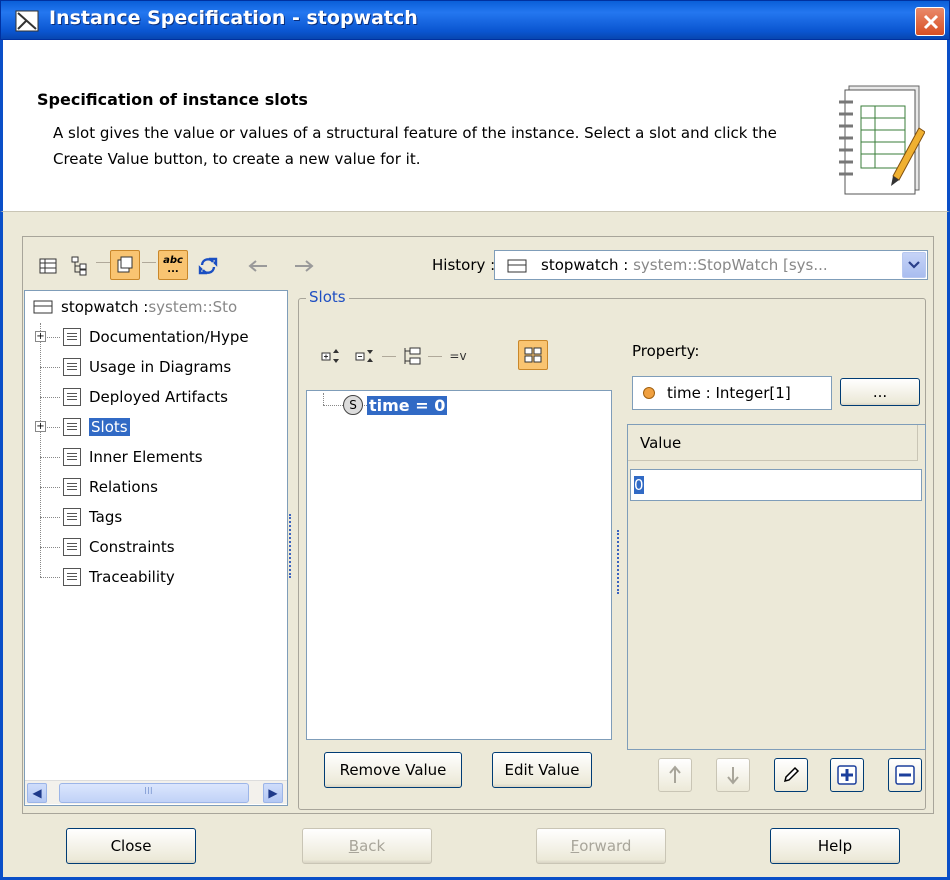  What do you see at coordinates (40, 450) in the screenshot?
I see `tree-connector` at bounding box center [40, 450].